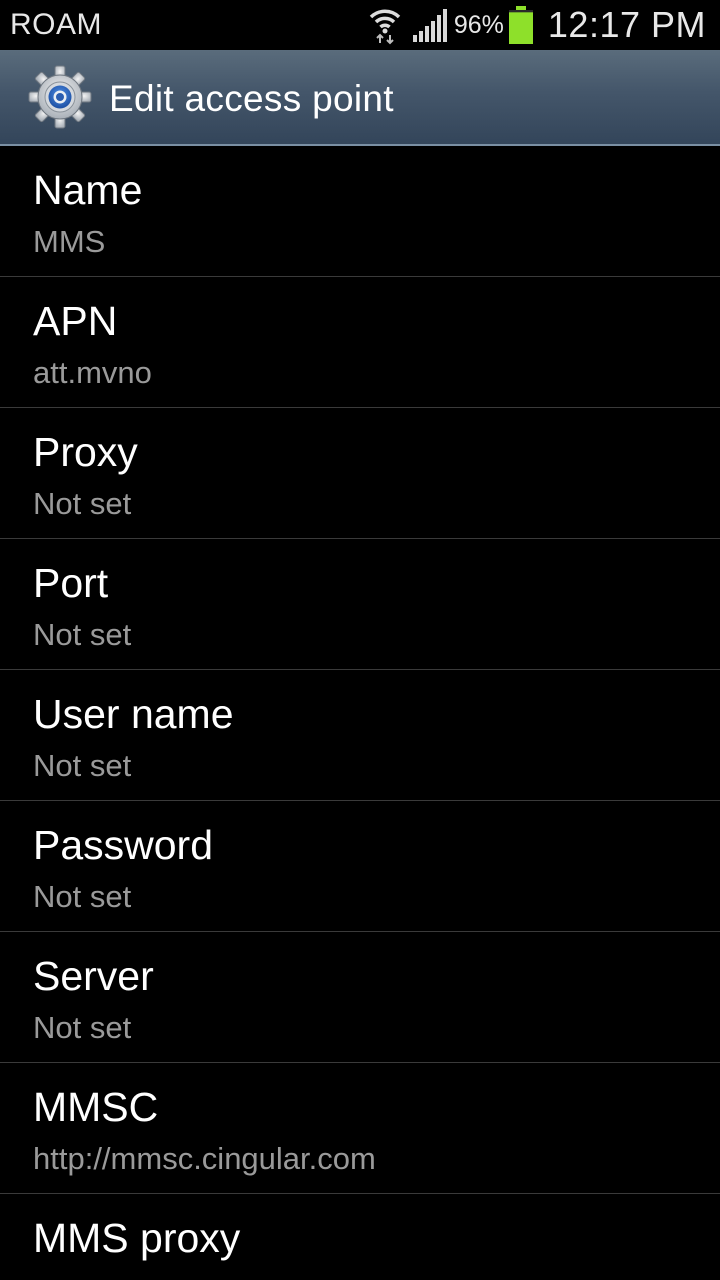 The height and width of the screenshot is (1280, 720). What do you see at coordinates (360, 735) in the screenshot?
I see `setting-user-name: User name Not set` at bounding box center [360, 735].